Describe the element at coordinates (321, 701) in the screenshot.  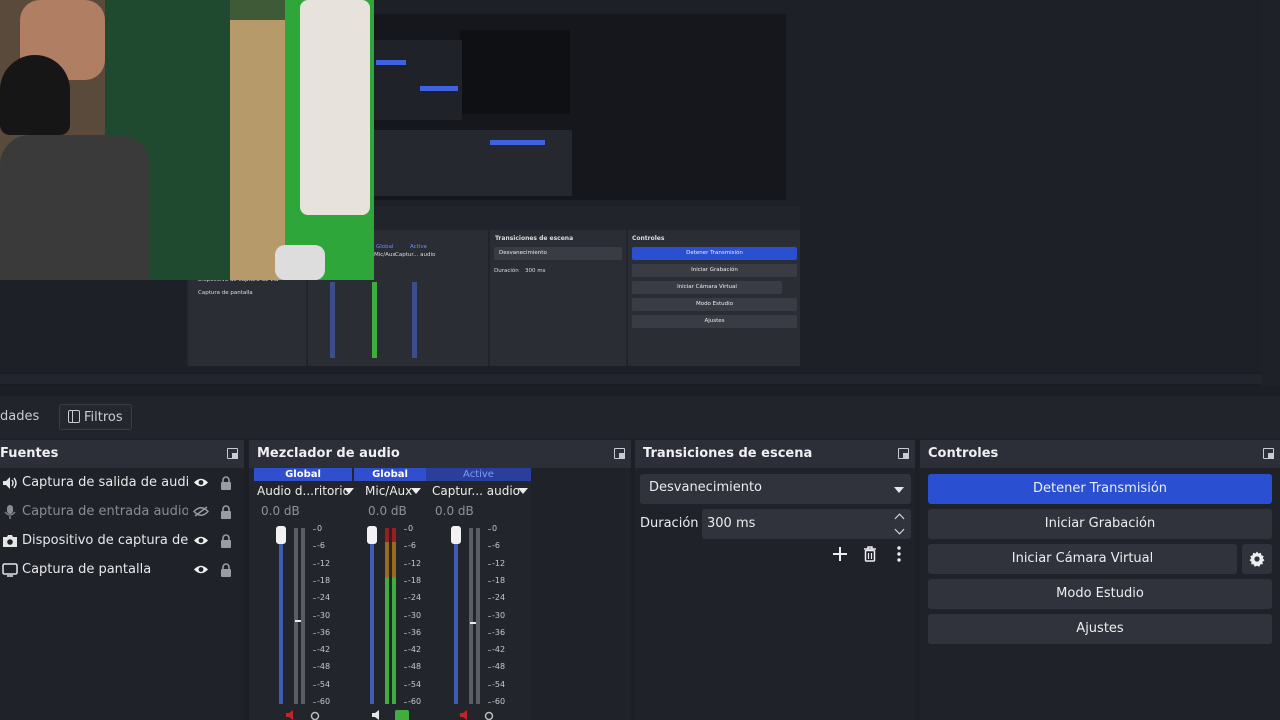
I see `db-tick-label: -60` at that location.